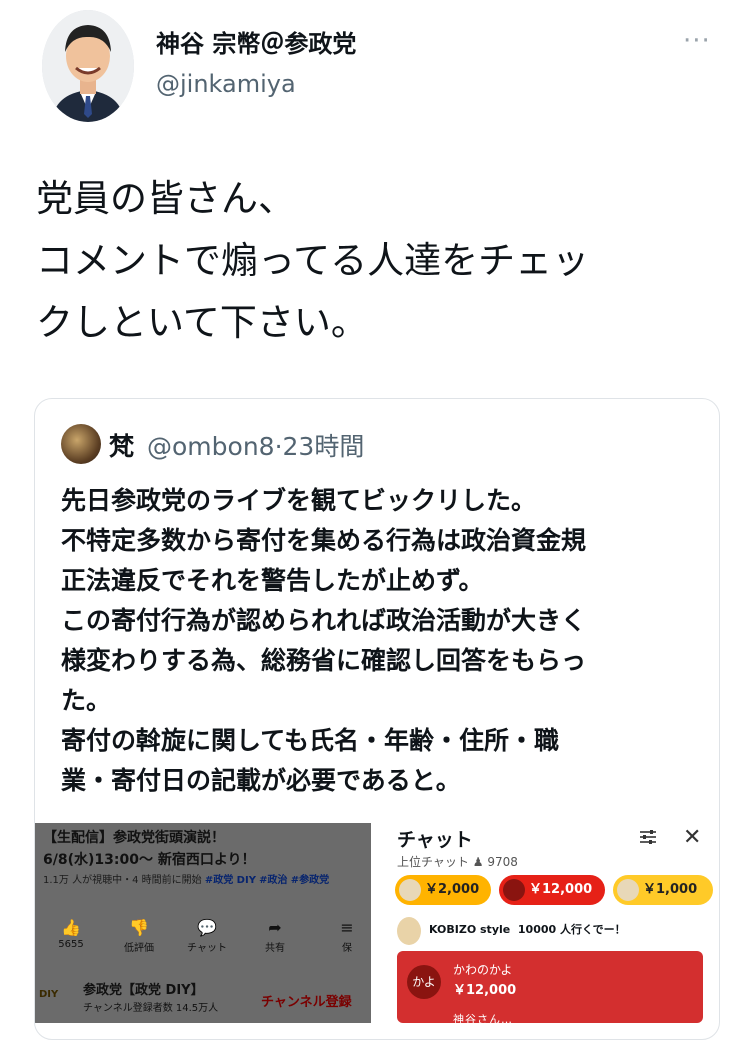 Image resolution: width=750 pixels, height=1040 pixels. I want to click on superchat-tickers: ￥2,000 ￥12,000 ￥1,000, so click(557, 892).